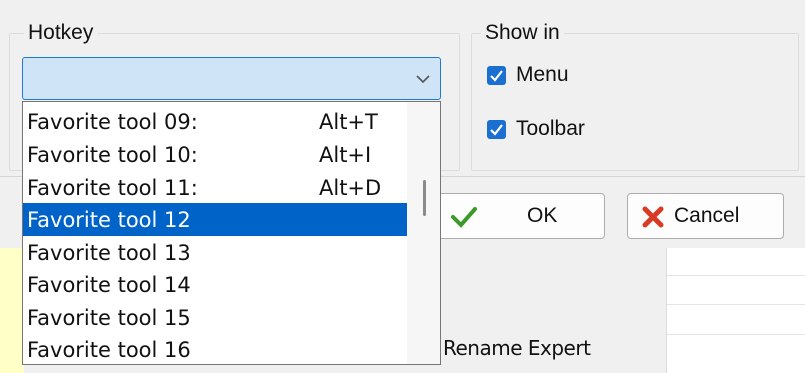  I want to click on menu-checkbox, so click(496, 75).